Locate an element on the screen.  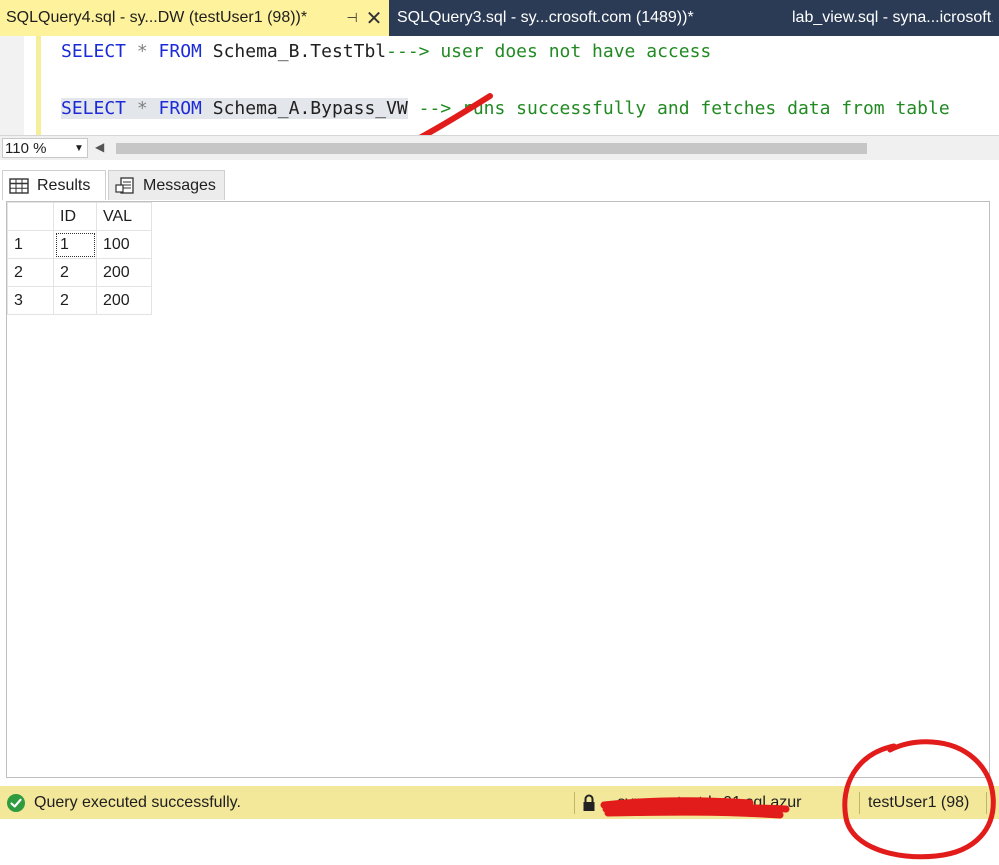
table-row: 3 2 200 is located at coordinates (79, 300).